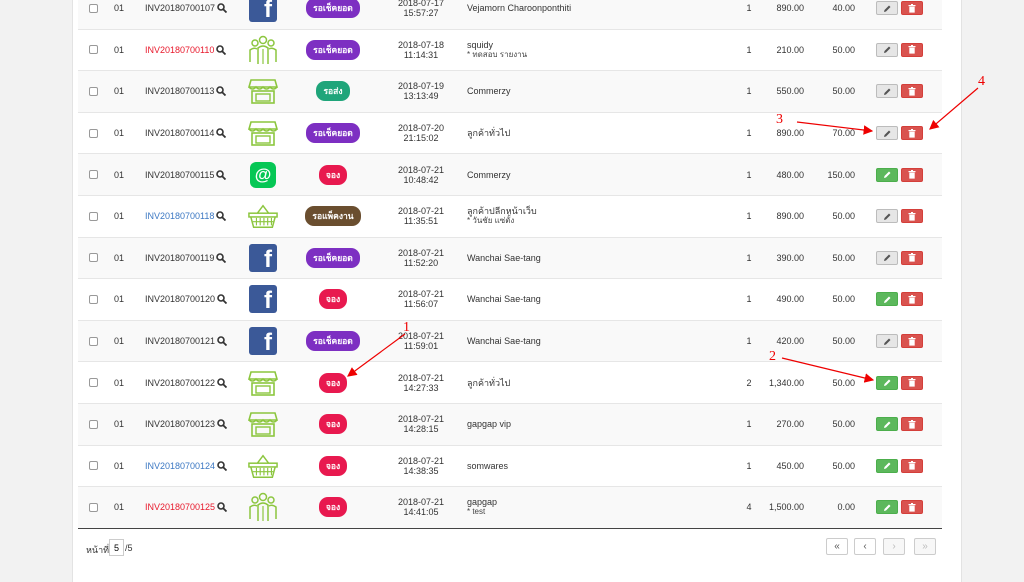 This screenshot has height=582, width=1024. I want to click on invoice-link: INV20180700107, so click(180, 8).